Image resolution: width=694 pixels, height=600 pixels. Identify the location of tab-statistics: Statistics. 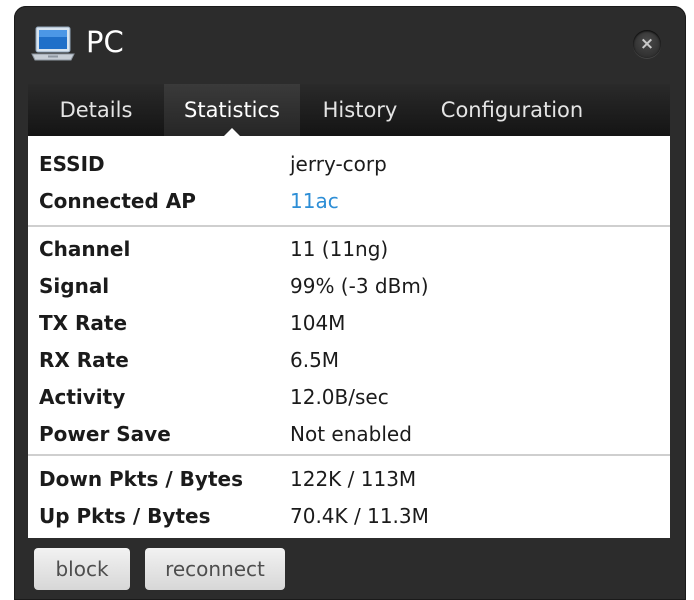
(232, 110).